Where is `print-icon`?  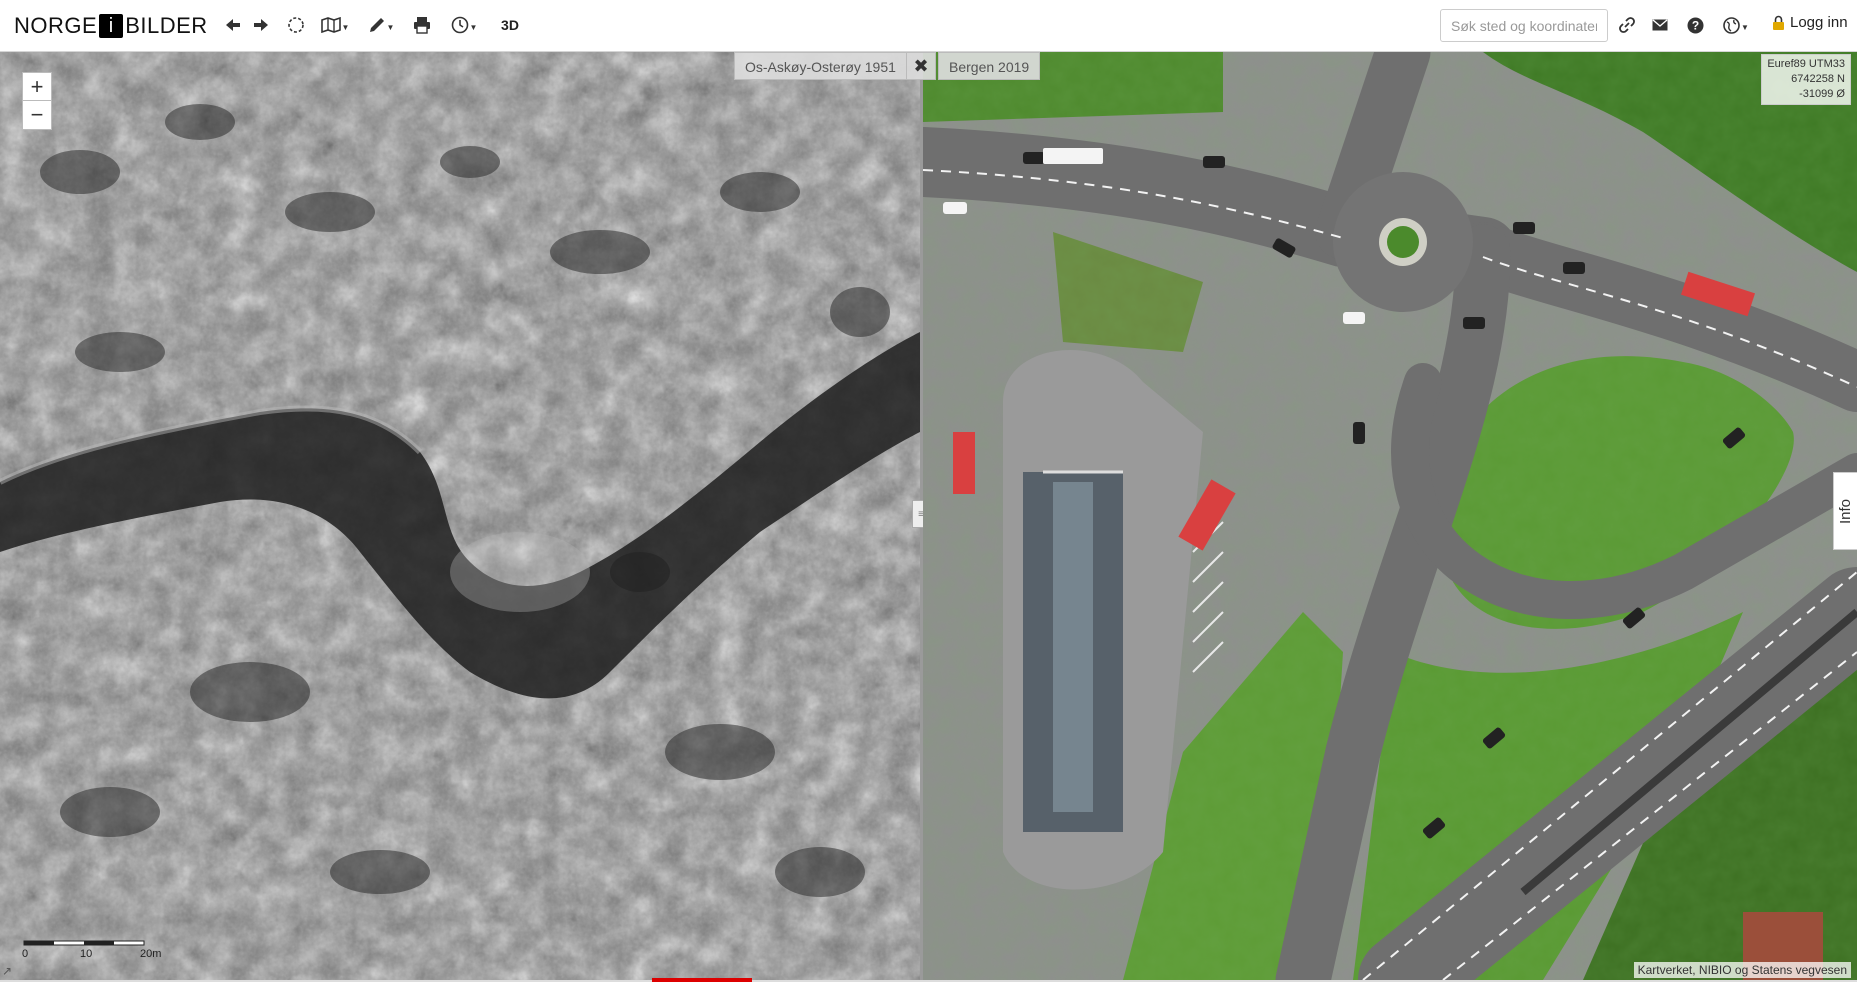
print-icon is located at coordinates (422, 25).